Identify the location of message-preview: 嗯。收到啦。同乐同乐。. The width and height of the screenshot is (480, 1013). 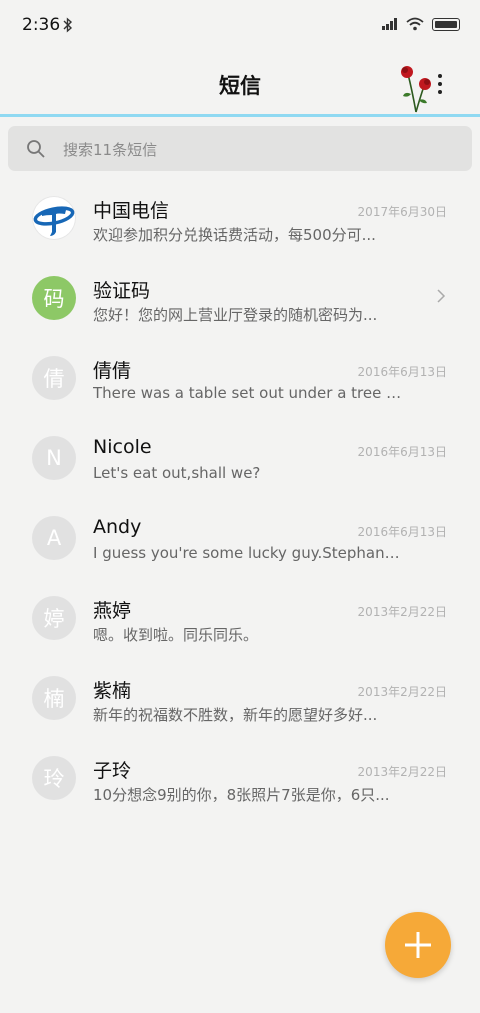
(176, 635).